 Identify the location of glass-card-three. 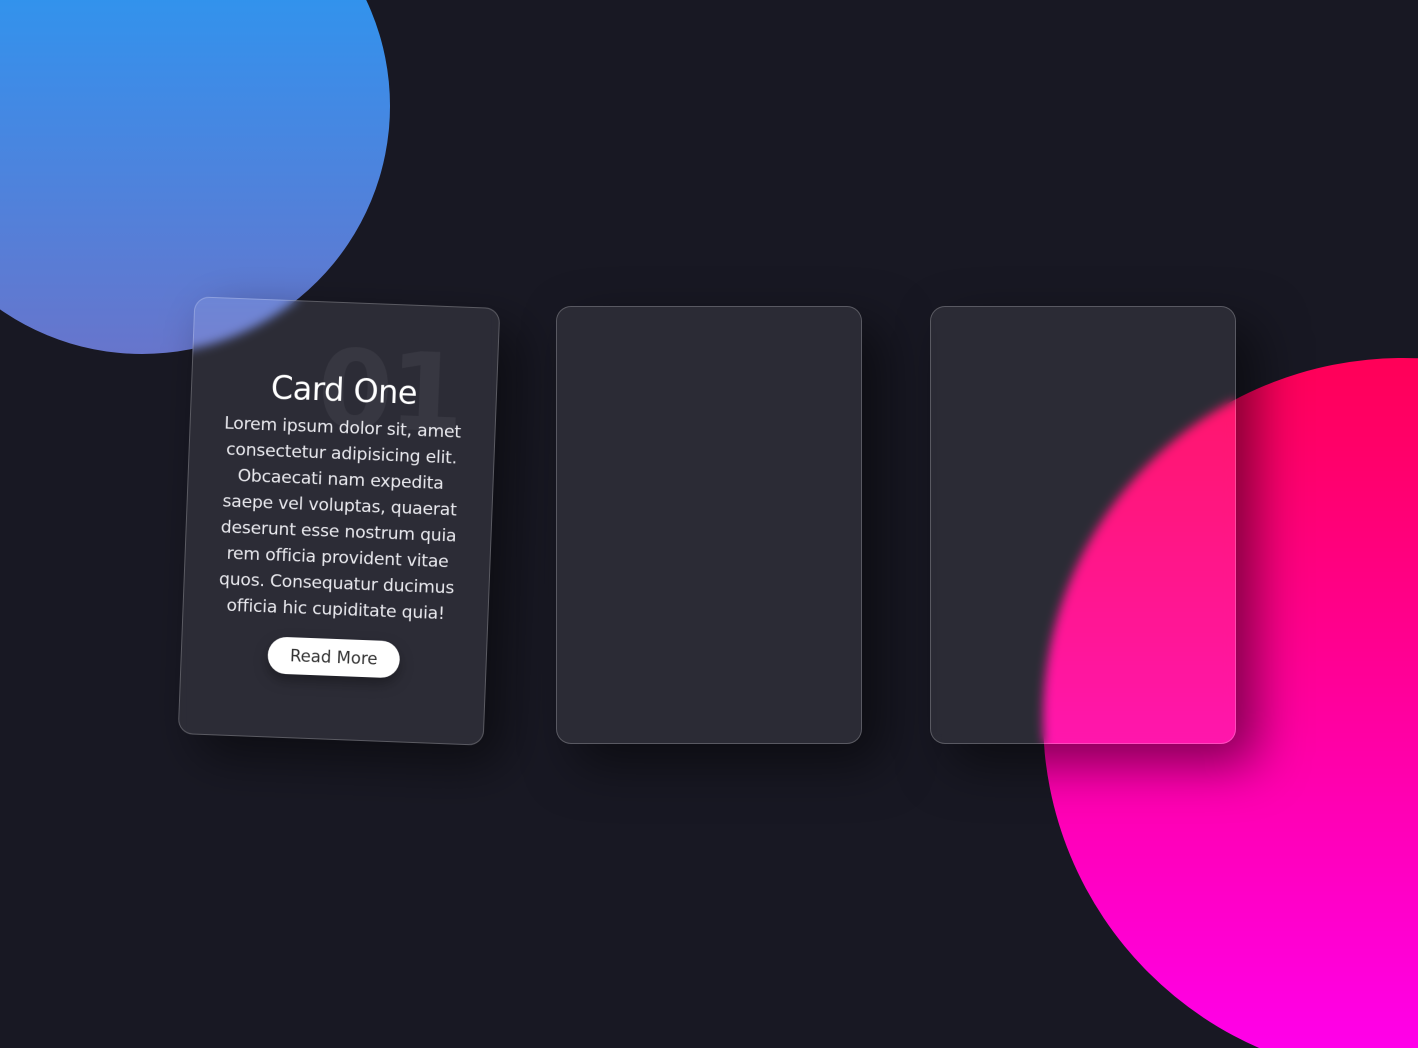
(1083, 525).